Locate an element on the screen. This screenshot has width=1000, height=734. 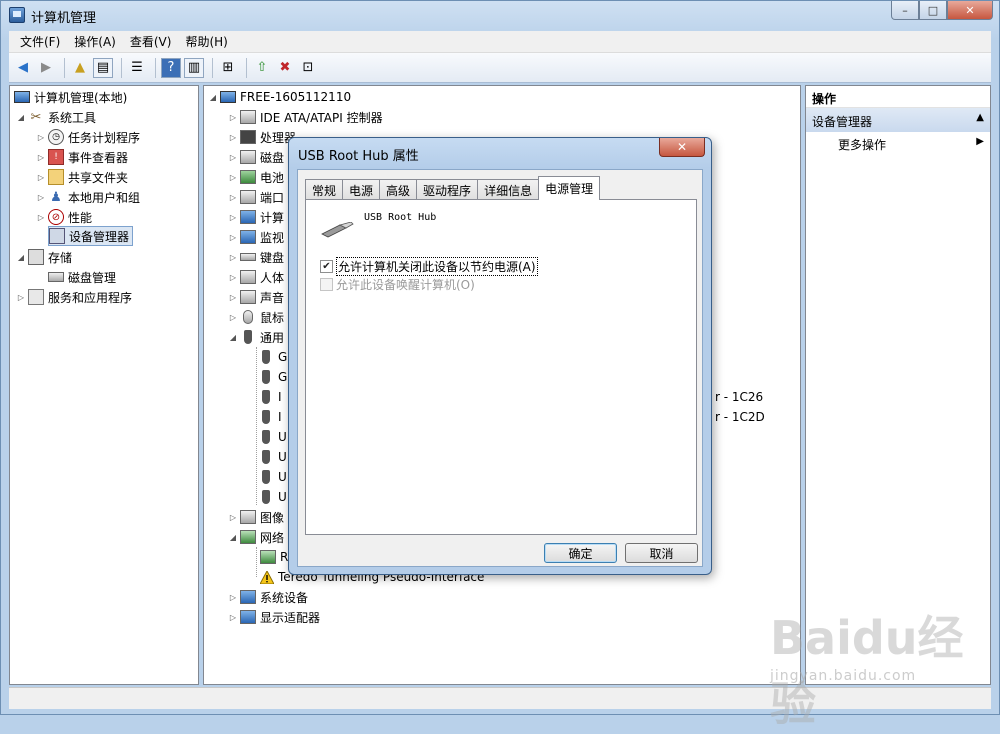
device-category: ▷ 图像 is located at coordinates (256, 517).